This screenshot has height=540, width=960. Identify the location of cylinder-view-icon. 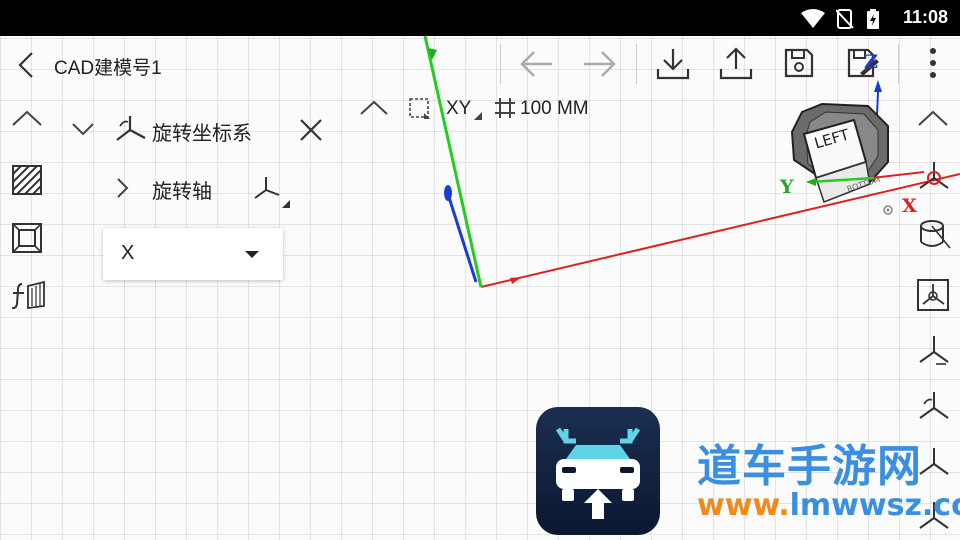
(934, 235).